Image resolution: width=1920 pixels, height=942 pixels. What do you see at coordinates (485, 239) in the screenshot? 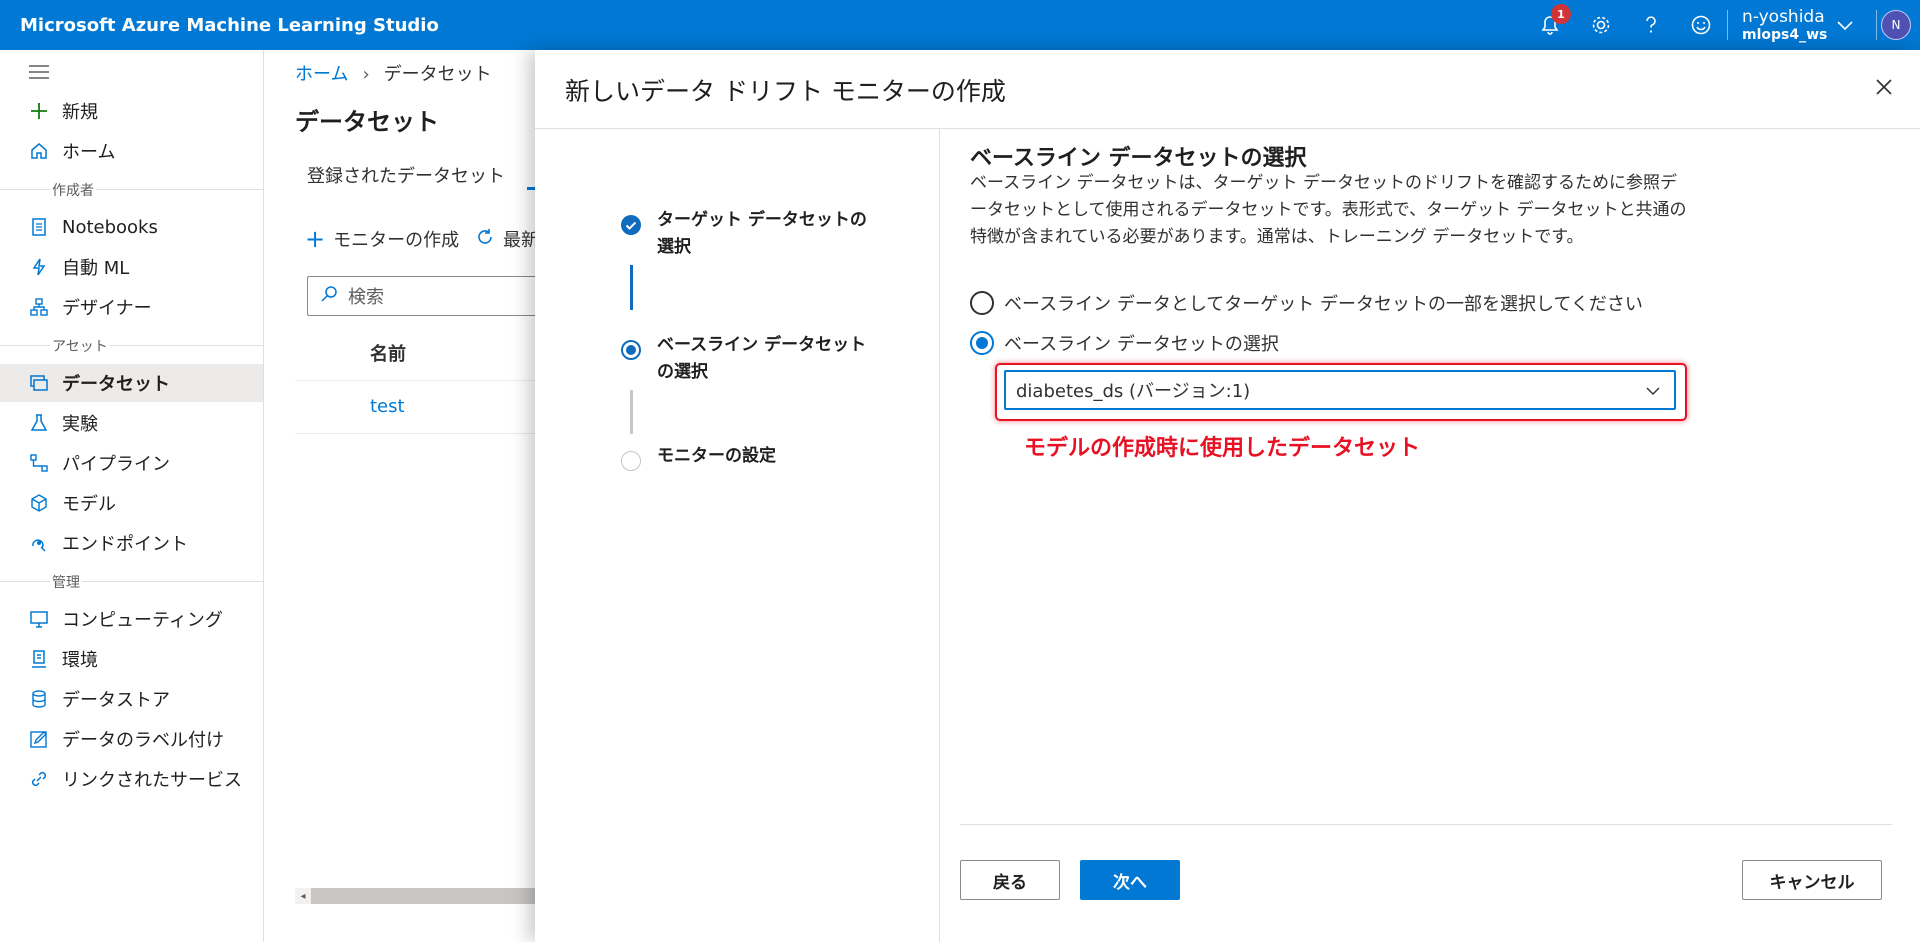
I see `refresh-icon` at bounding box center [485, 239].